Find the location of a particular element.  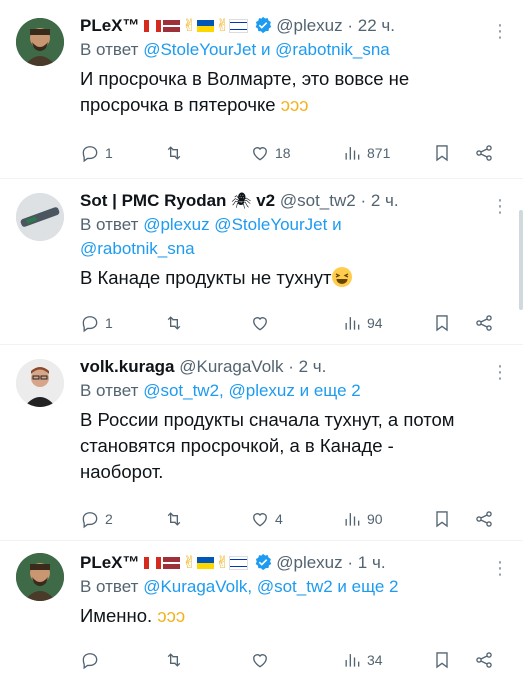

tweet-text-line: становятся просрочкой, а в Канаде - is located at coordinates (237, 445).